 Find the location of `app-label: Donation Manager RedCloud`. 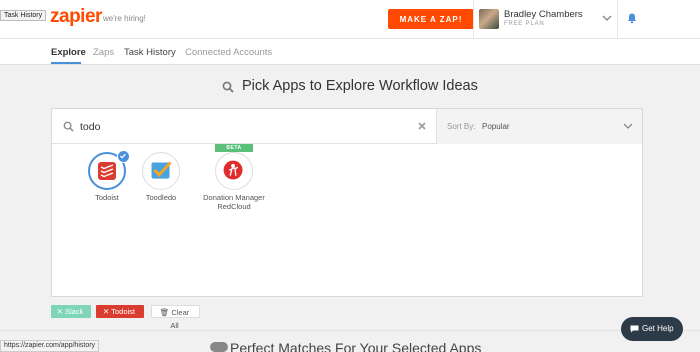

app-label: Donation Manager RedCloud is located at coordinates (234, 202).